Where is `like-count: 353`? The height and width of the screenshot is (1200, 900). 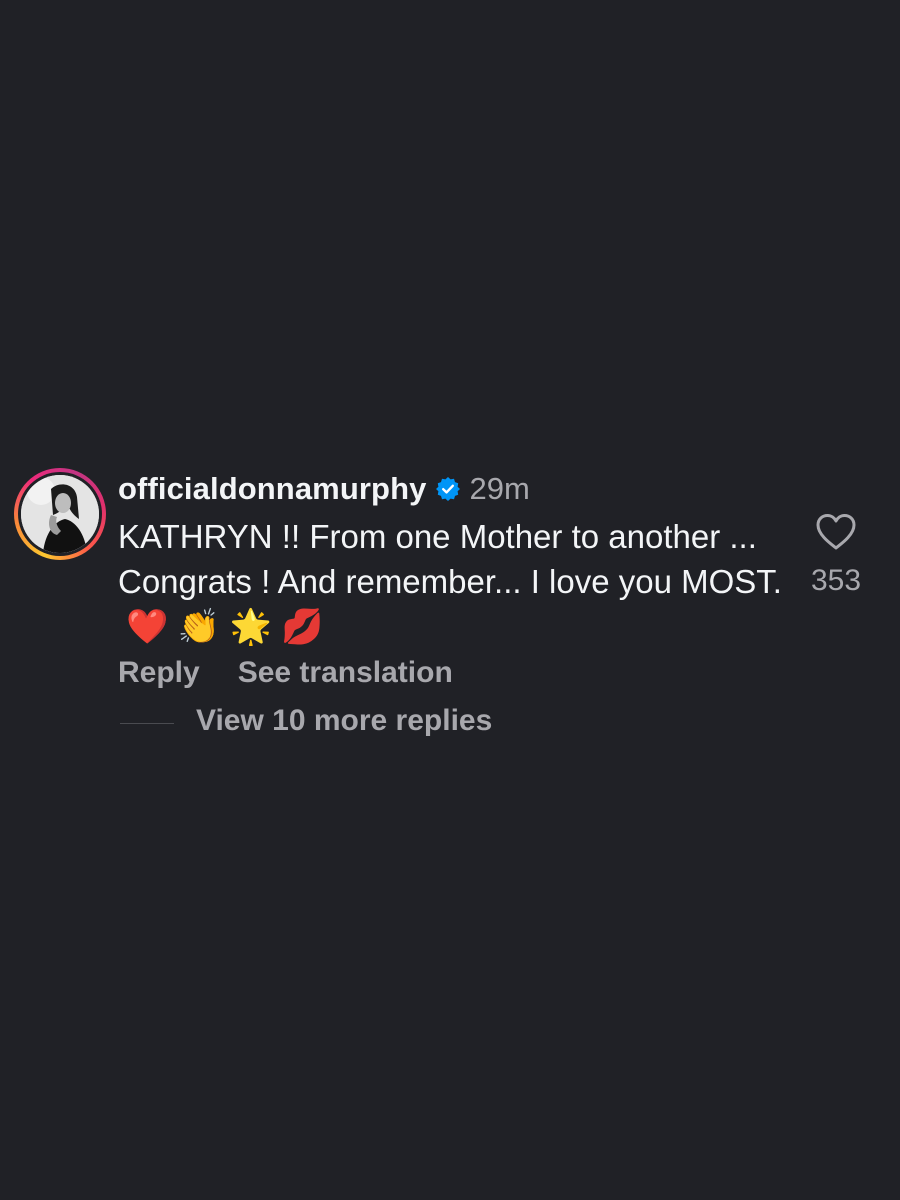 like-count: 353 is located at coordinates (836, 580).